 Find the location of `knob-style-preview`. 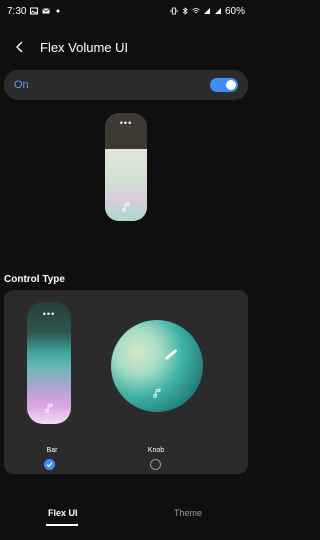

knob-style-preview is located at coordinates (157, 366).